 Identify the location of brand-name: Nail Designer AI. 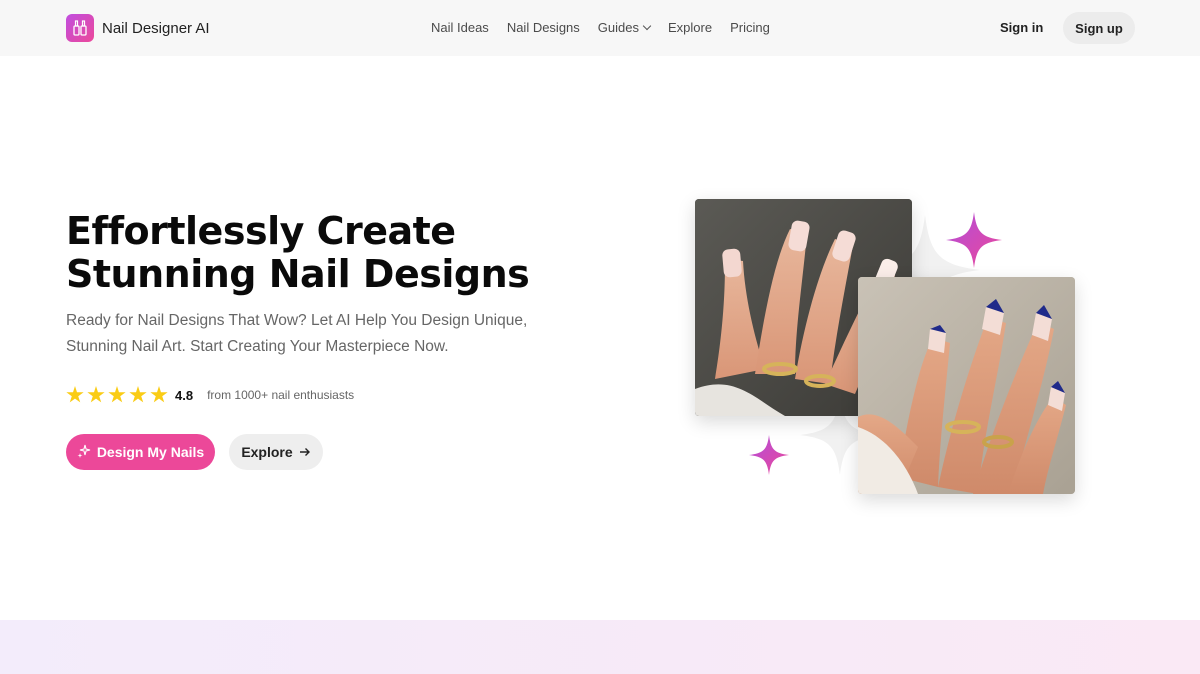
(156, 28).